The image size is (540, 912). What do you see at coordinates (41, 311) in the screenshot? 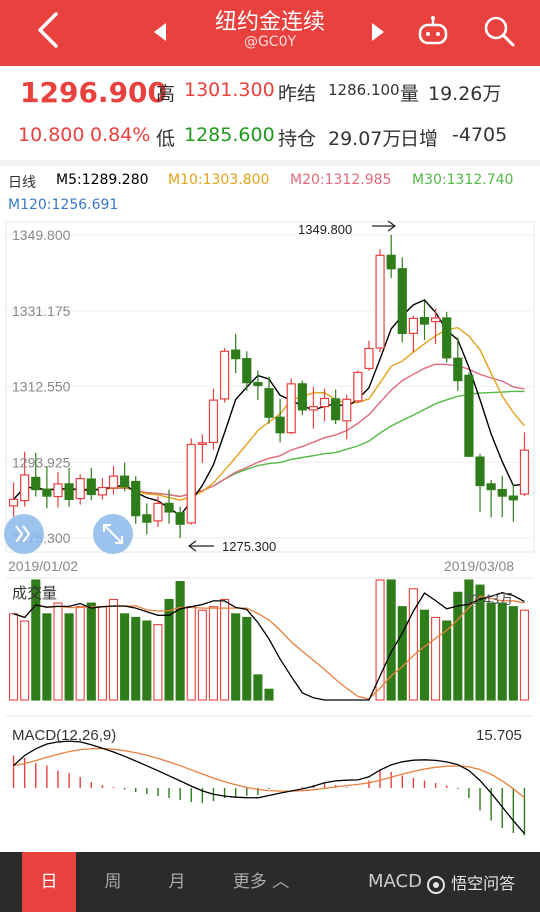
I see `y-tick-label: 1331.175` at bounding box center [41, 311].